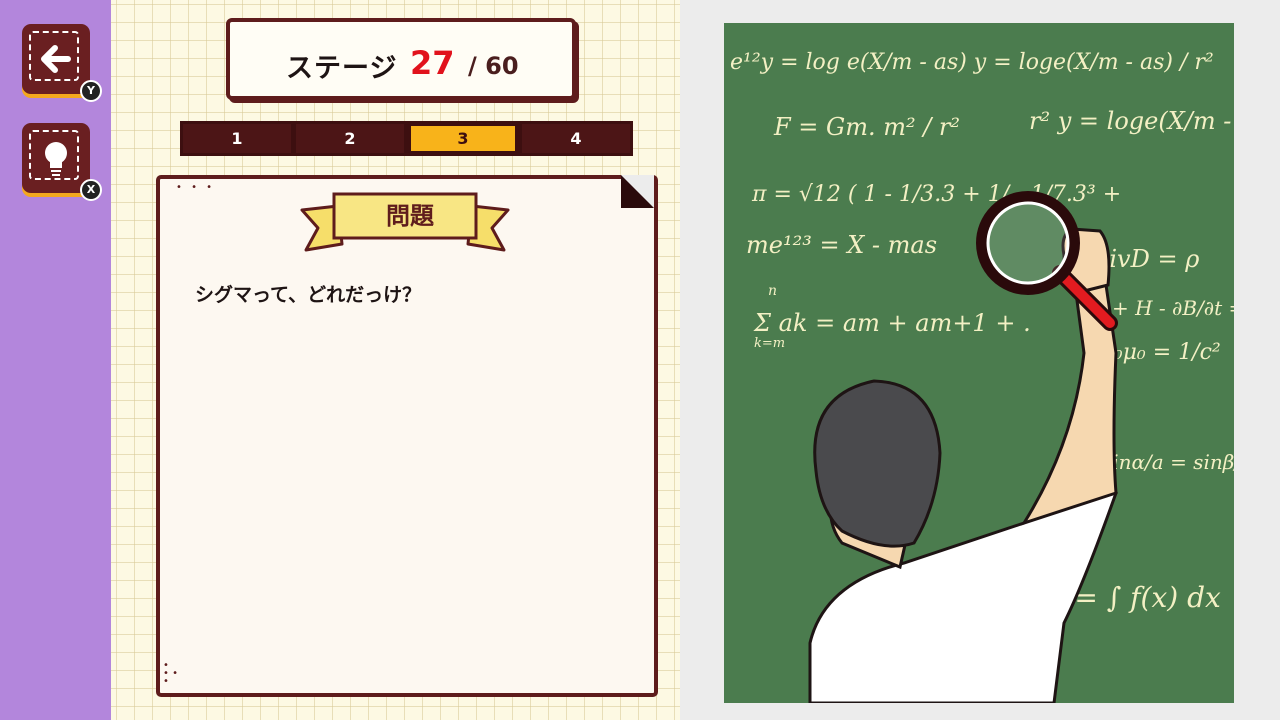 Image resolution: width=1280 pixels, height=720 pixels. Describe the element at coordinates (91, 91) in the screenshot. I see `y-key-badge: Y` at that location.